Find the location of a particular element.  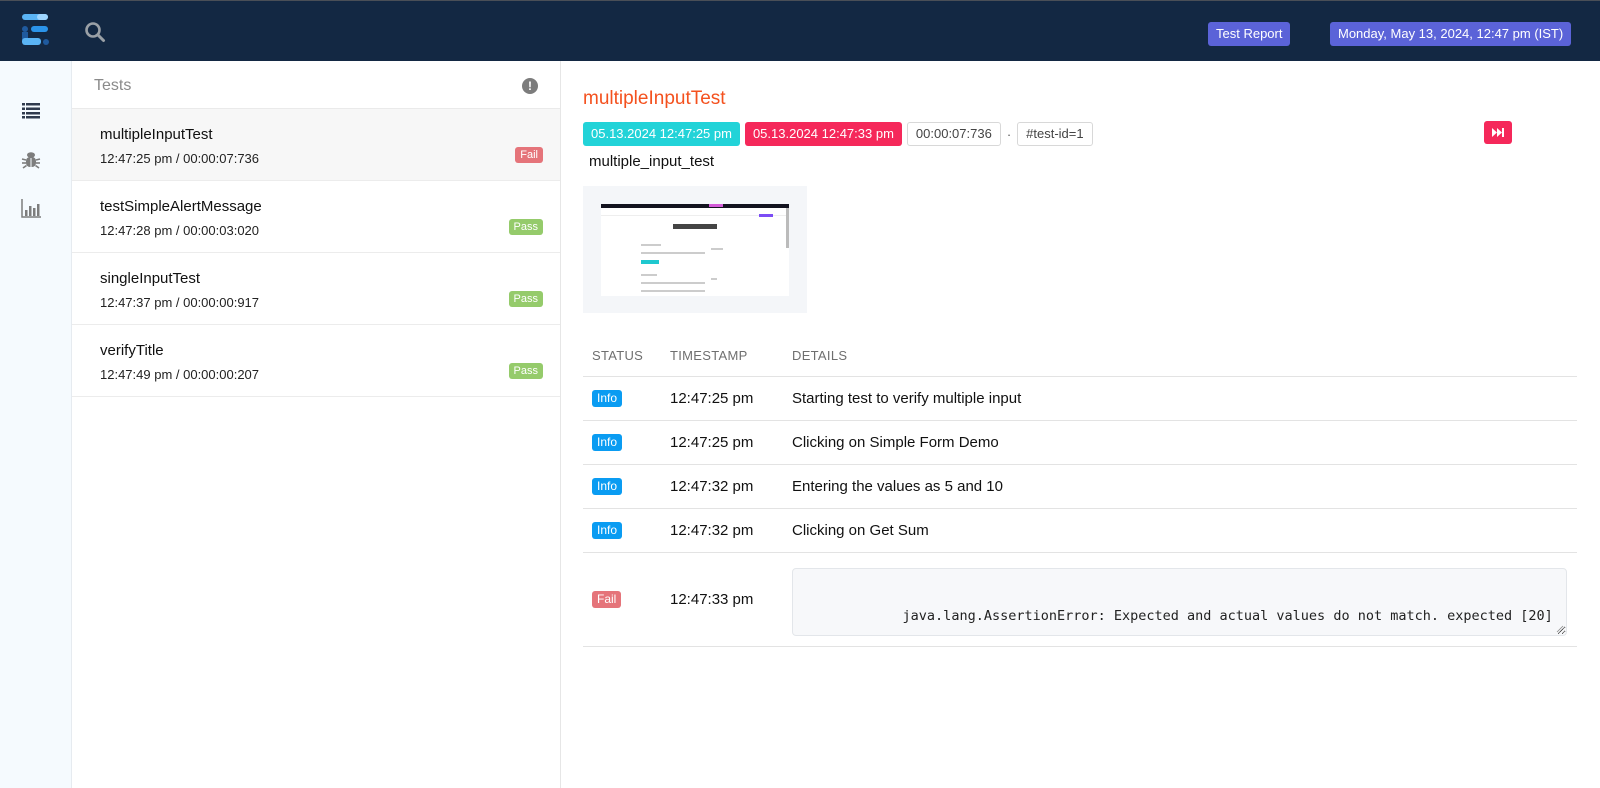

fast-forward-icon is located at coordinates (1498, 132).